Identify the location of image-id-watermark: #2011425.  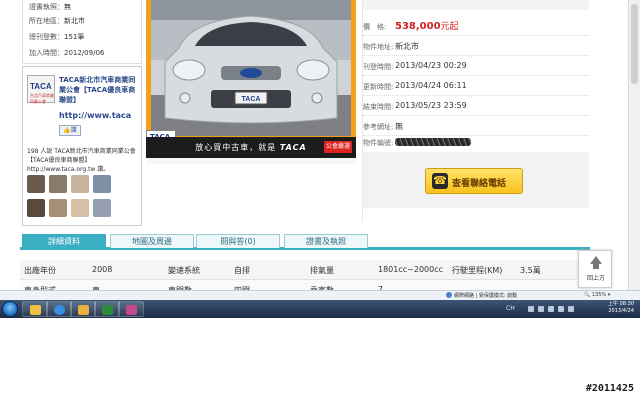
(609, 388).